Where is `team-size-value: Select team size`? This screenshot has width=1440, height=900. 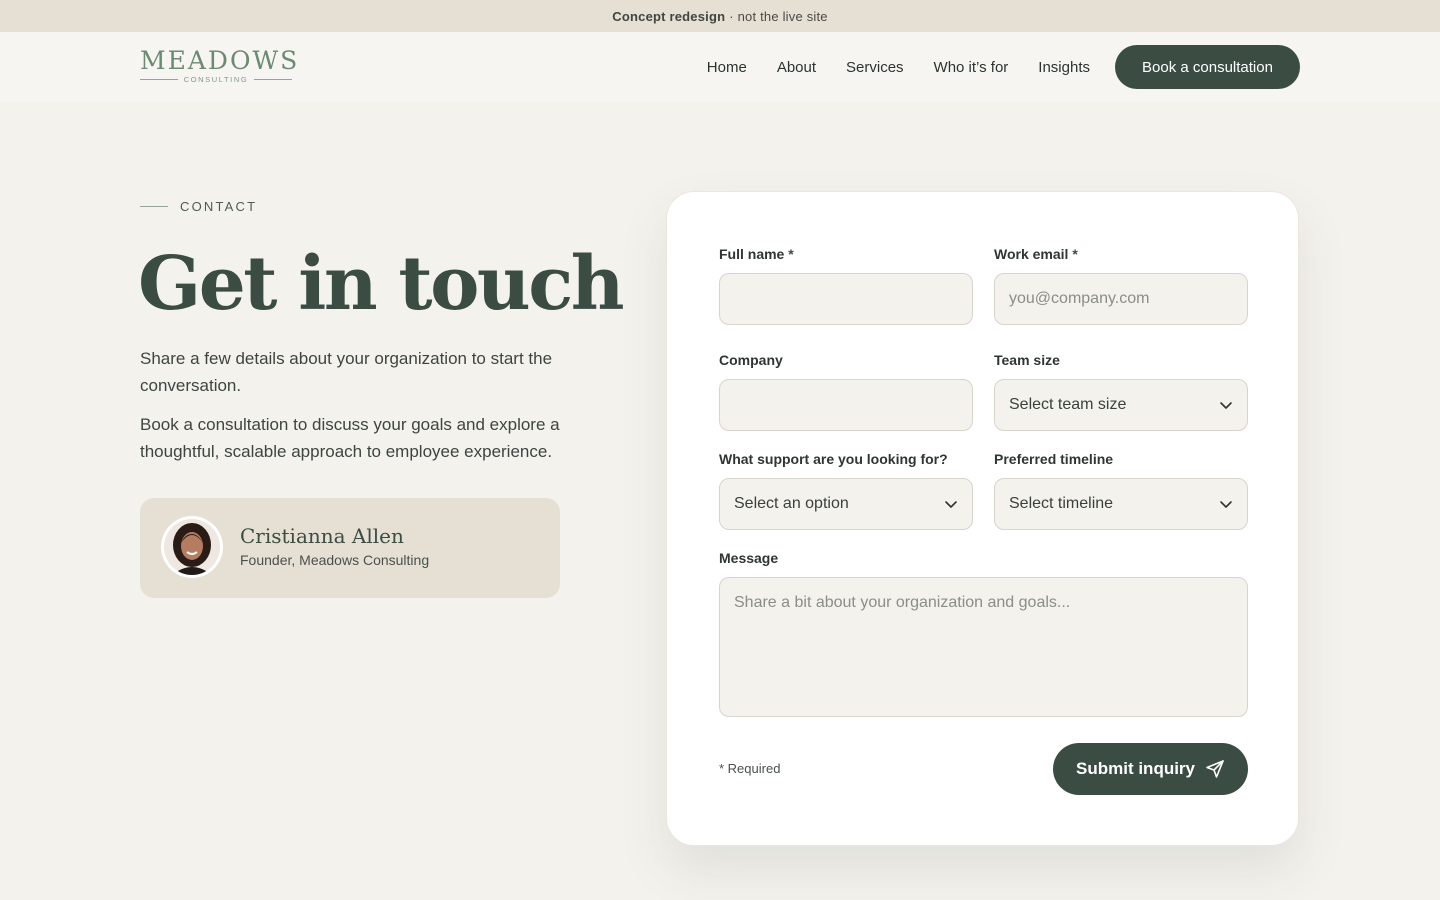
team-size-value: Select team size is located at coordinates (1068, 404).